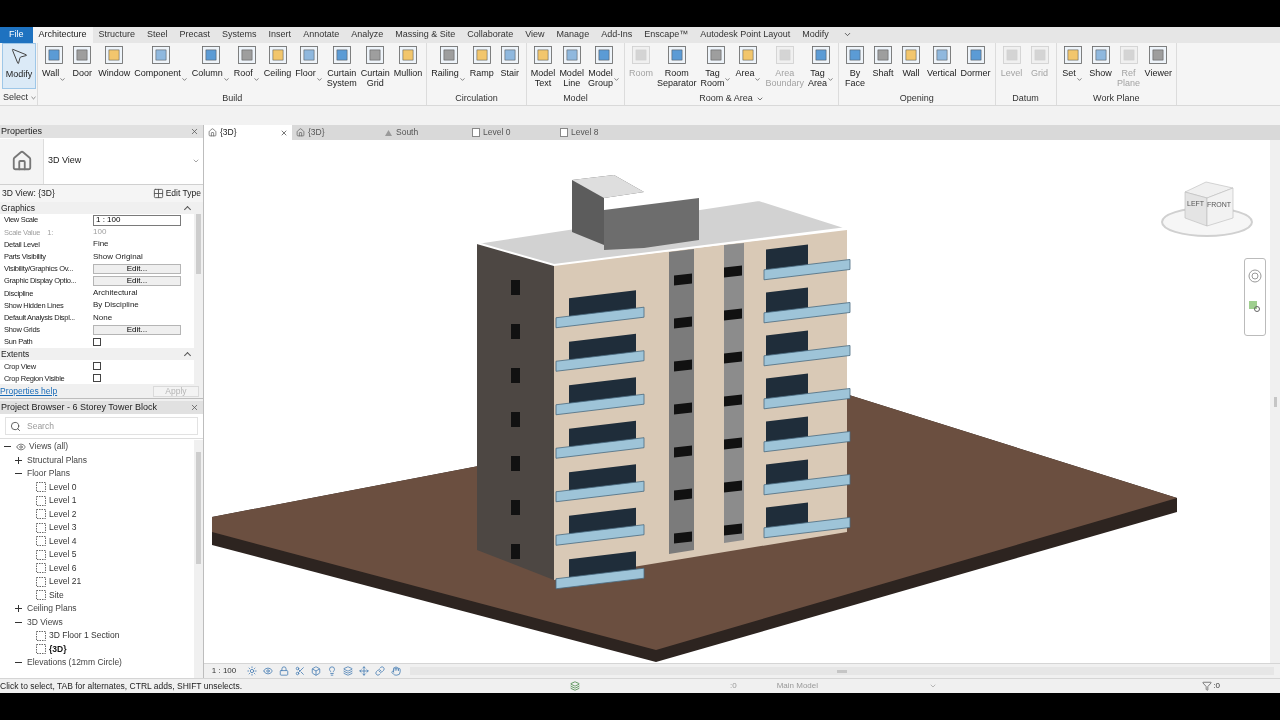 This screenshot has height=720, width=1280. Describe the element at coordinates (341, 67) in the screenshot. I see `ribbon-tool: Curtain System` at that location.